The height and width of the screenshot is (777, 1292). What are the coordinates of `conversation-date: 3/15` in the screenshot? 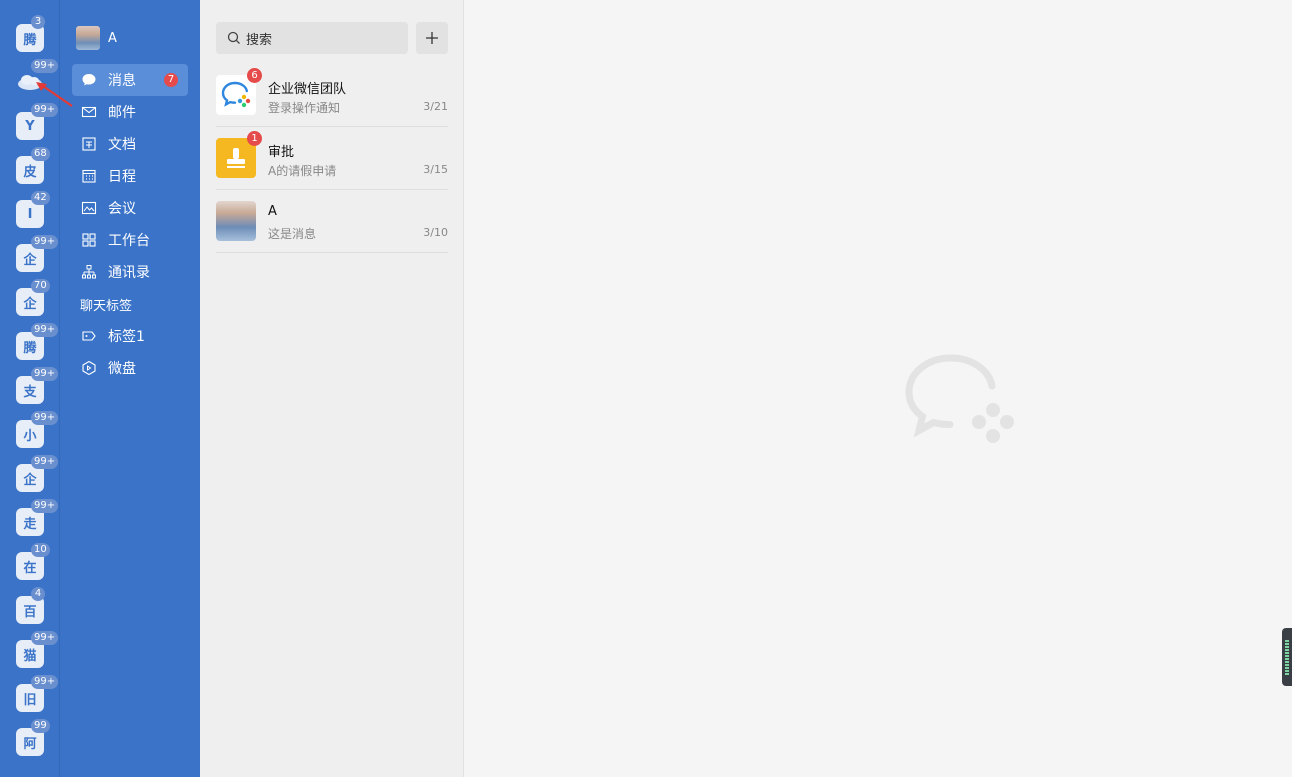 It's located at (435, 169).